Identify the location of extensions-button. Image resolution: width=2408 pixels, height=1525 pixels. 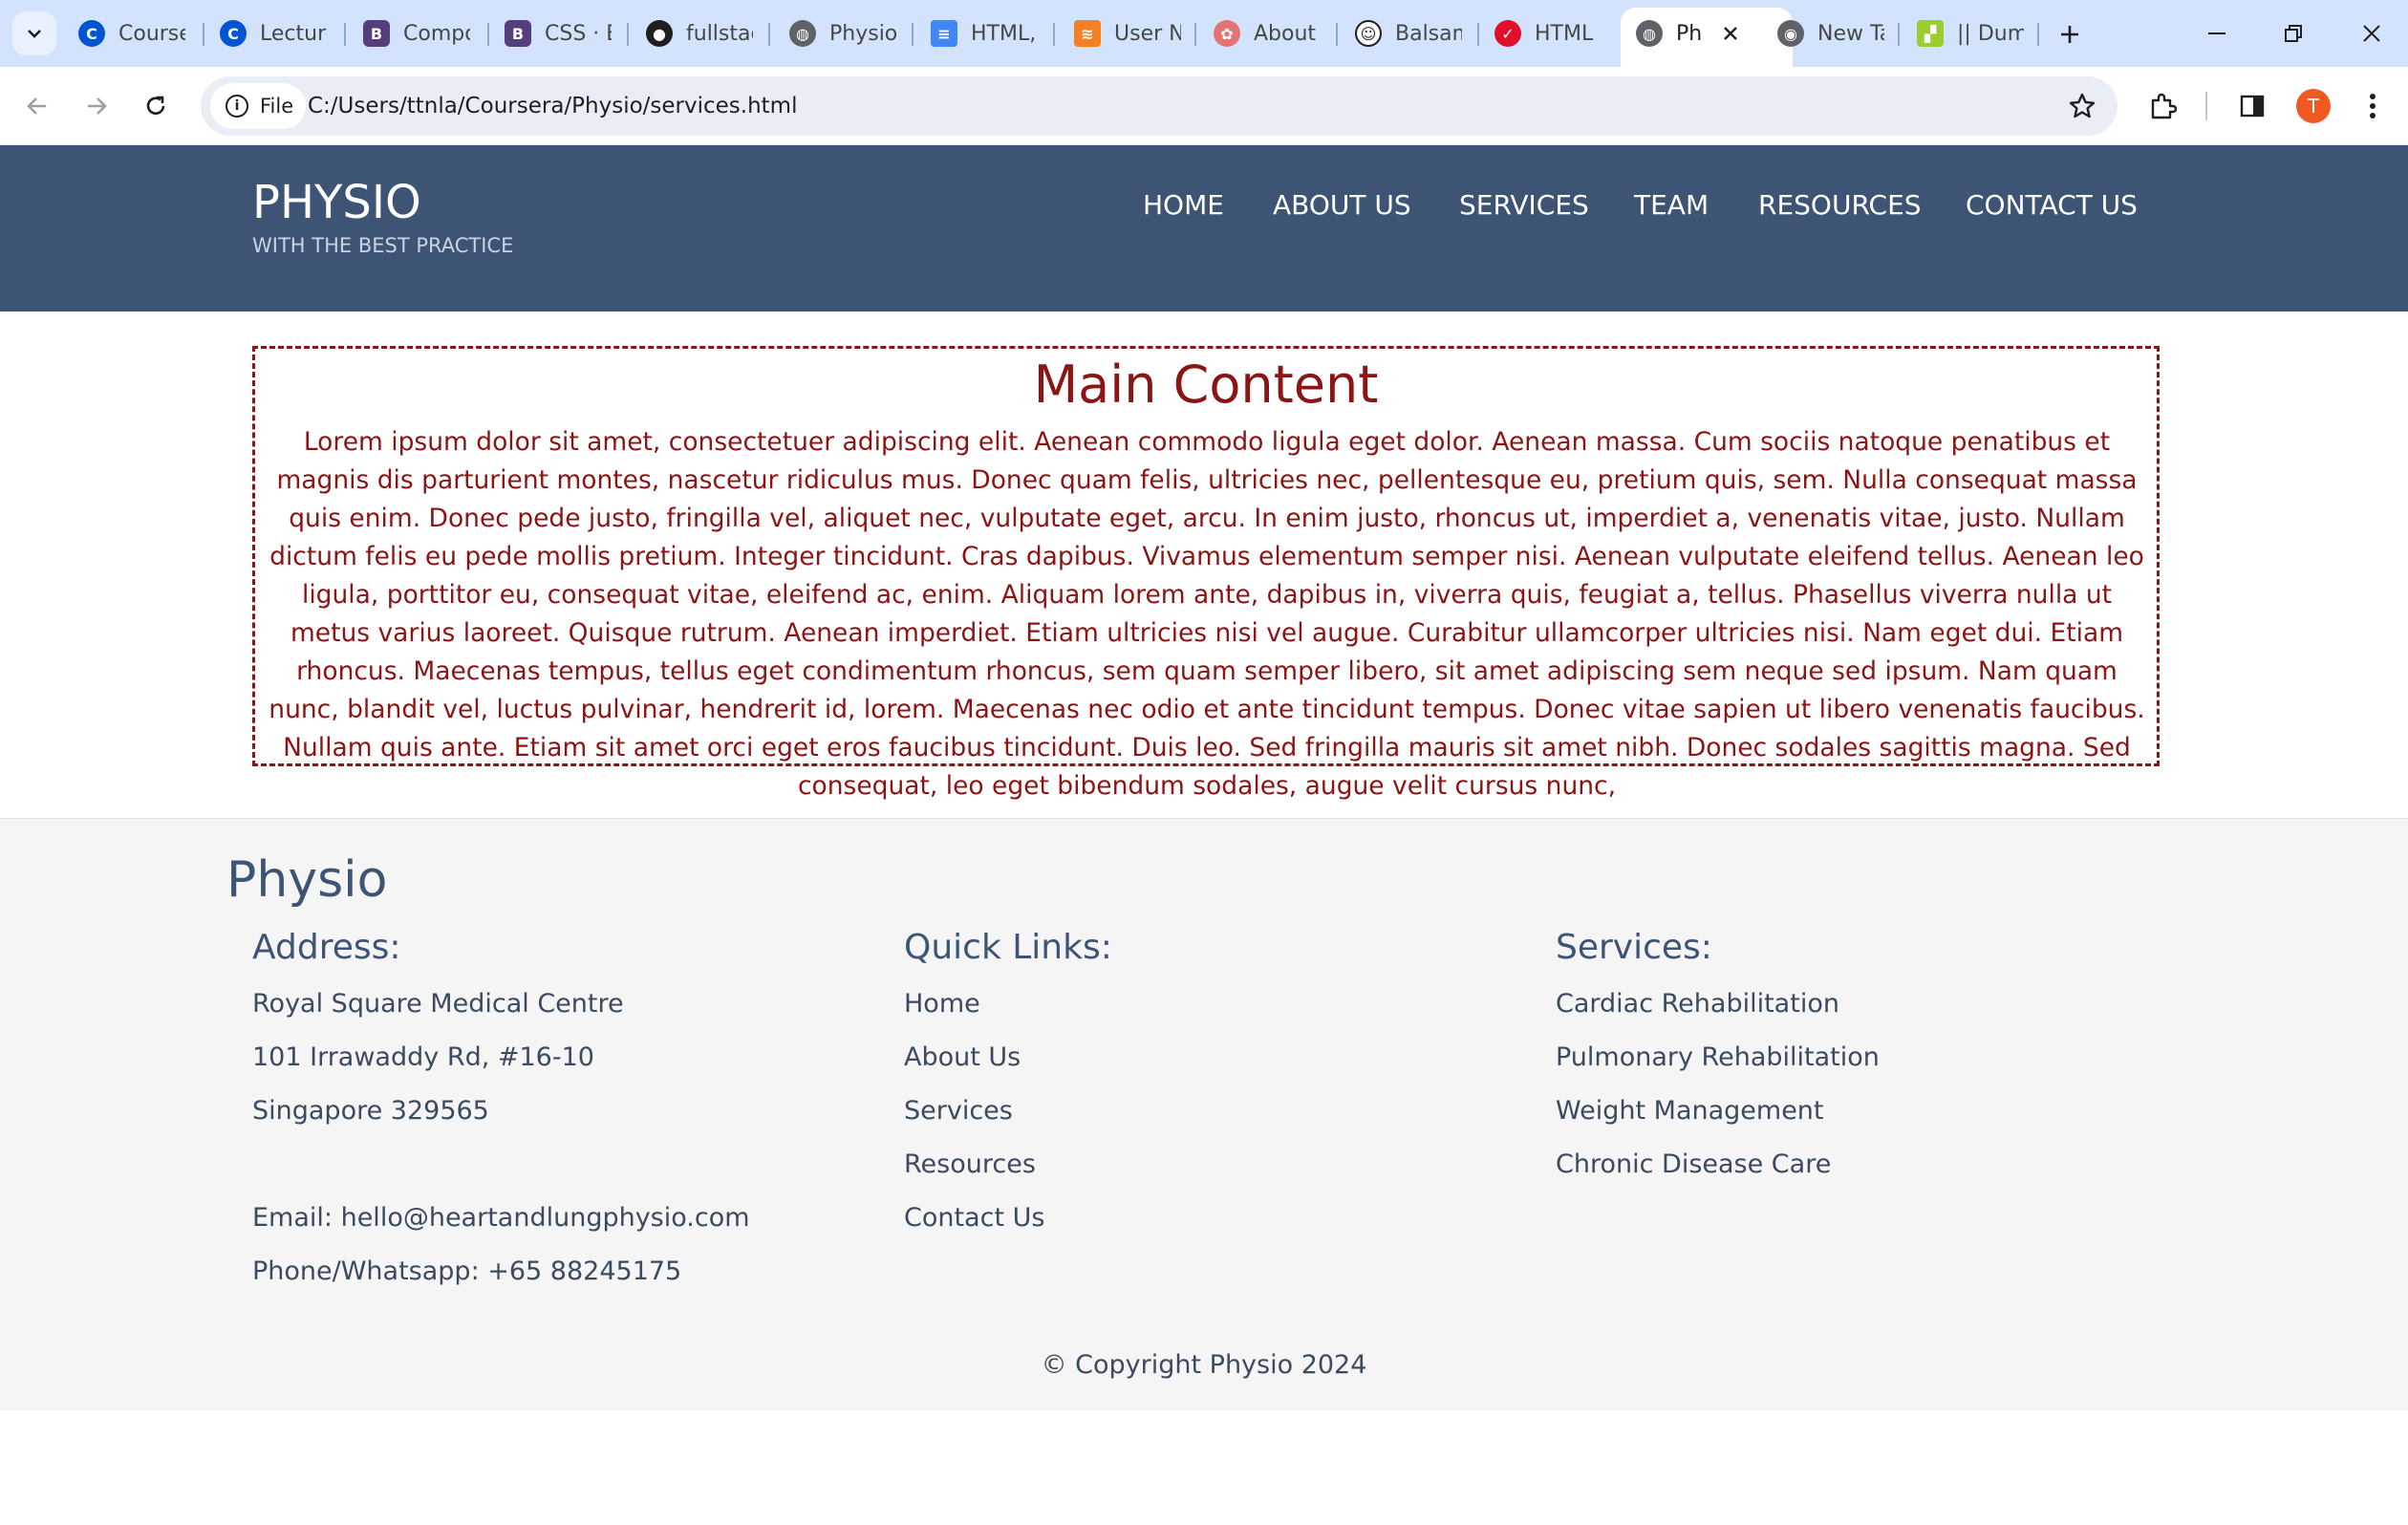
(2162, 106).